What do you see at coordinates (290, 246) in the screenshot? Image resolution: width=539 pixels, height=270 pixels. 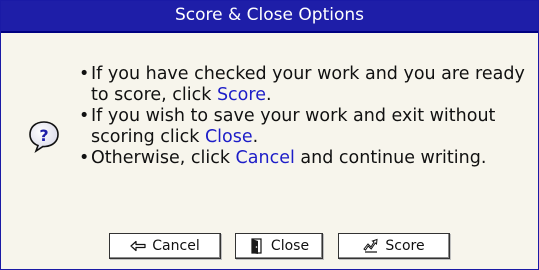 I see `close-button-label: Close` at bounding box center [290, 246].